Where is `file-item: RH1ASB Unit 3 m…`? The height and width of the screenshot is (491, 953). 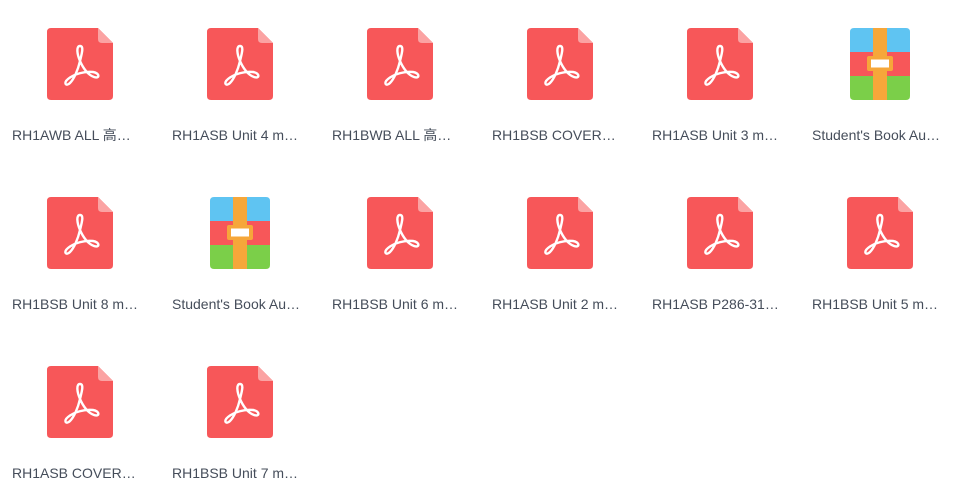 file-item: RH1ASB Unit 3 m… is located at coordinates (720, 75).